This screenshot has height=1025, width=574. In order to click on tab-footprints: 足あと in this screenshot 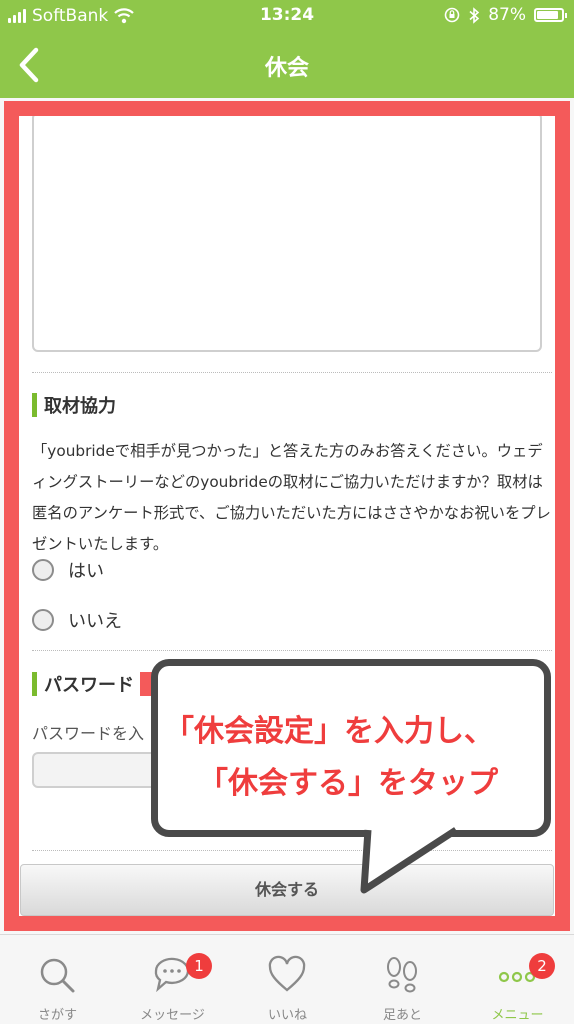, I will do `click(402, 980)`.